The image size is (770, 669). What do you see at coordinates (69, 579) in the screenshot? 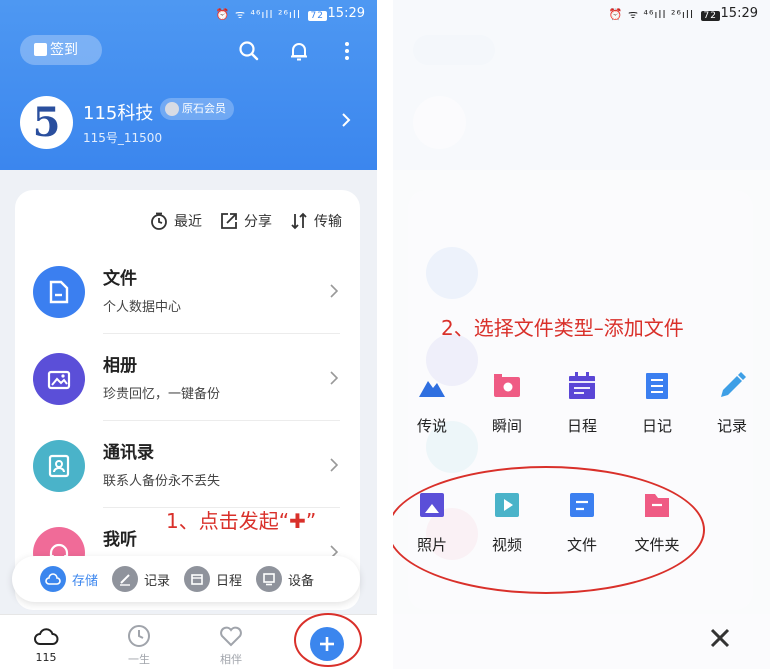
I see `tab-storage: 存储` at bounding box center [69, 579].